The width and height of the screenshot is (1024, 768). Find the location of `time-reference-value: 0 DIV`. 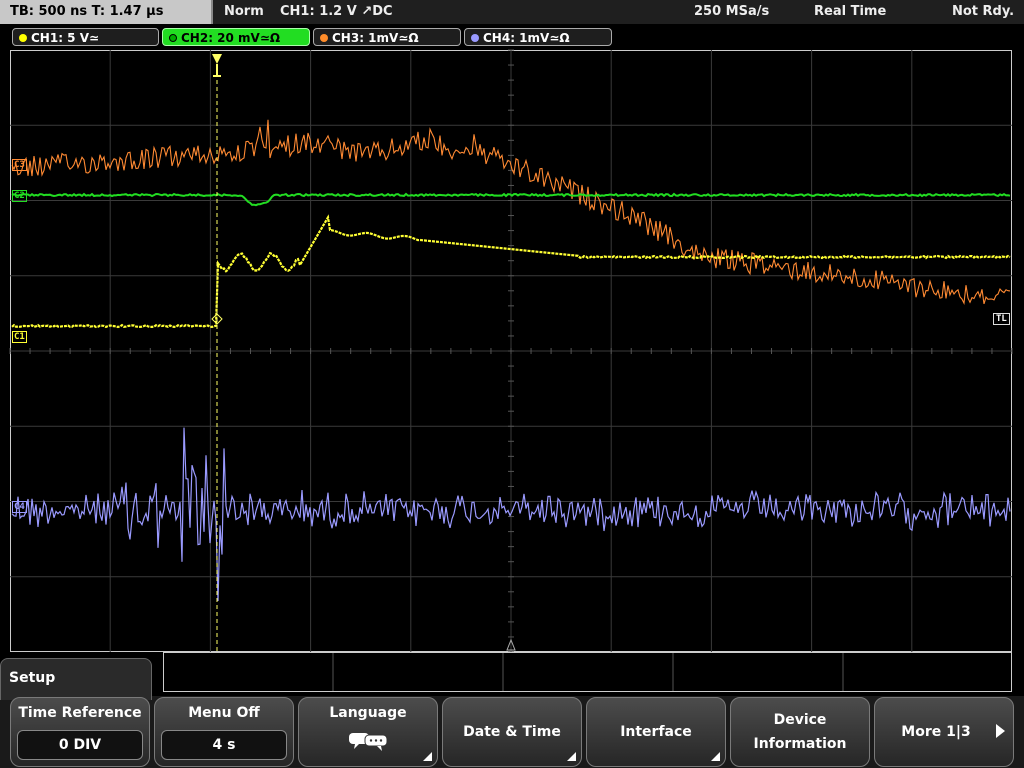

time-reference-value: 0 DIV is located at coordinates (80, 745).